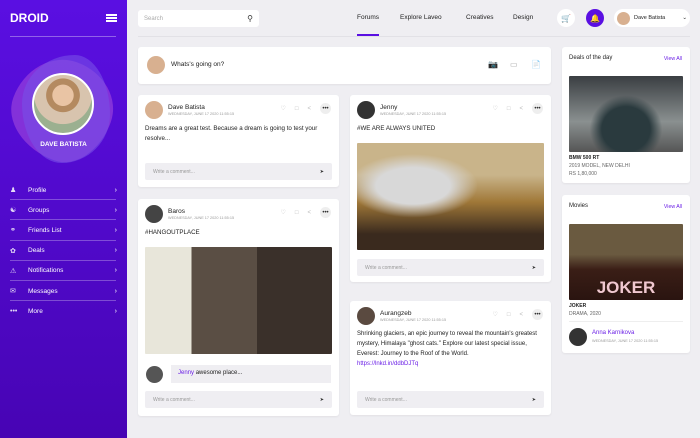  Describe the element at coordinates (673, 207) in the screenshot. I see `movies-view-all-link: View All` at that location.